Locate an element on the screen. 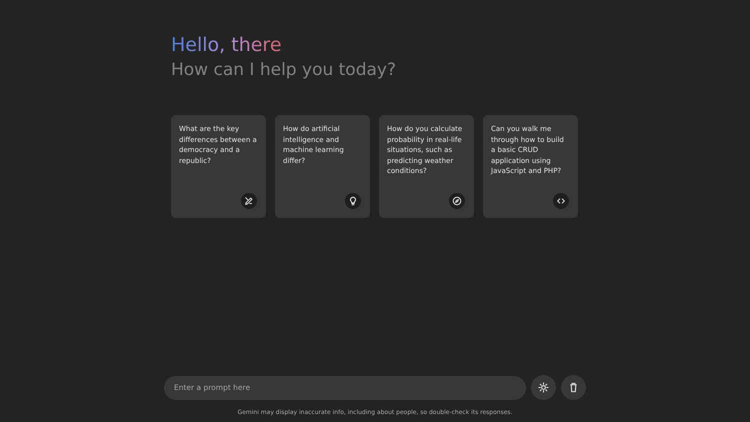 Image resolution: width=750 pixels, height=422 pixels. greeting-subtitle: How can I help you today? is located at coordinates (284, 70).